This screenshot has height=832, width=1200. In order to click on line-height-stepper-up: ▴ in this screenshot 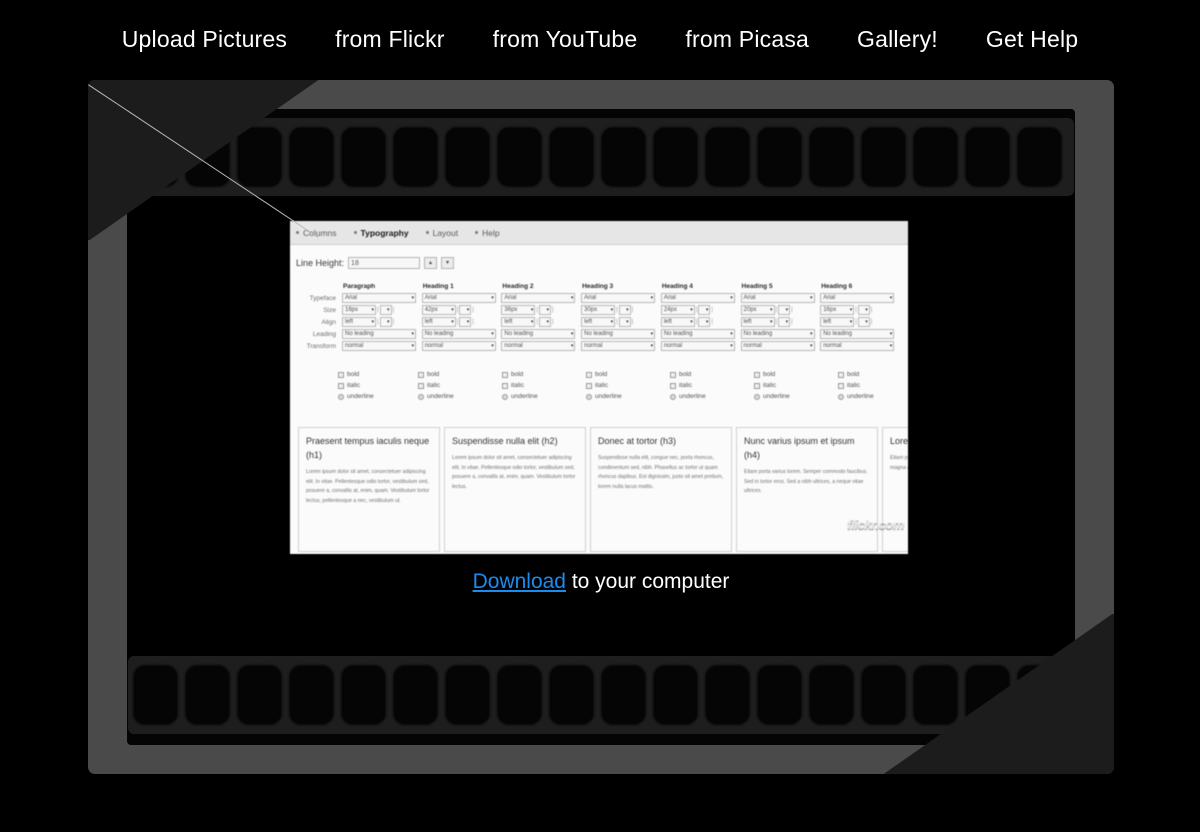, I will do `click(431, 263)`.